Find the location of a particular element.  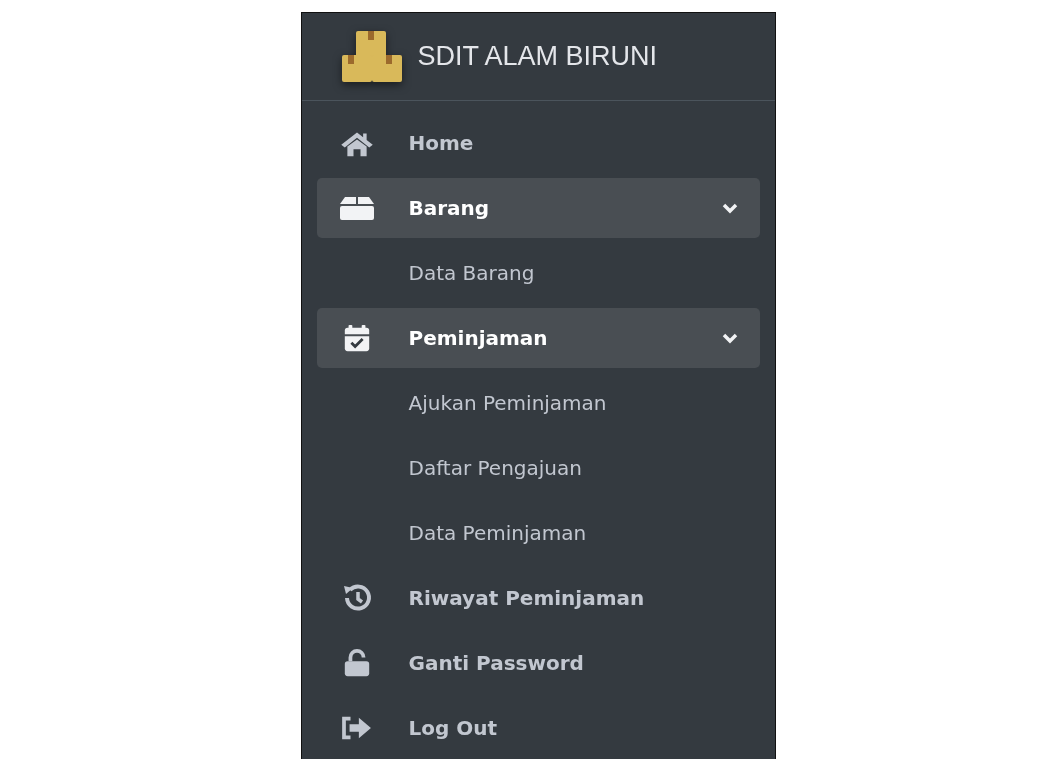

box-icon is located at coordinates (356, 208).